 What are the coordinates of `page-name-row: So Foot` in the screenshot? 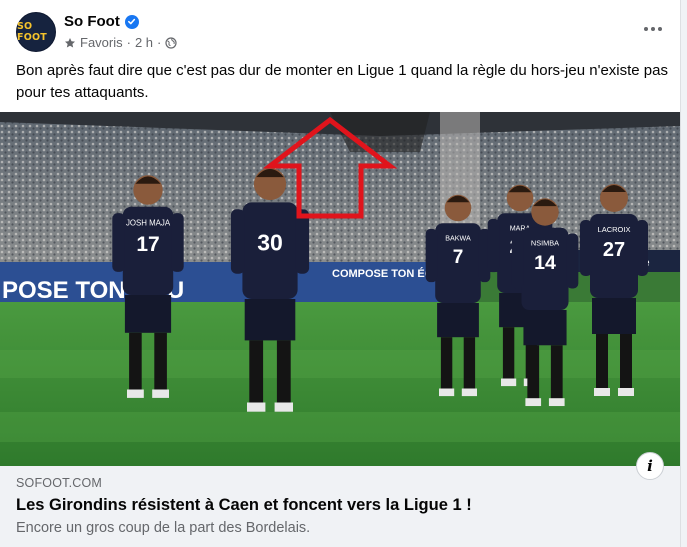 It's located at (101, 21).